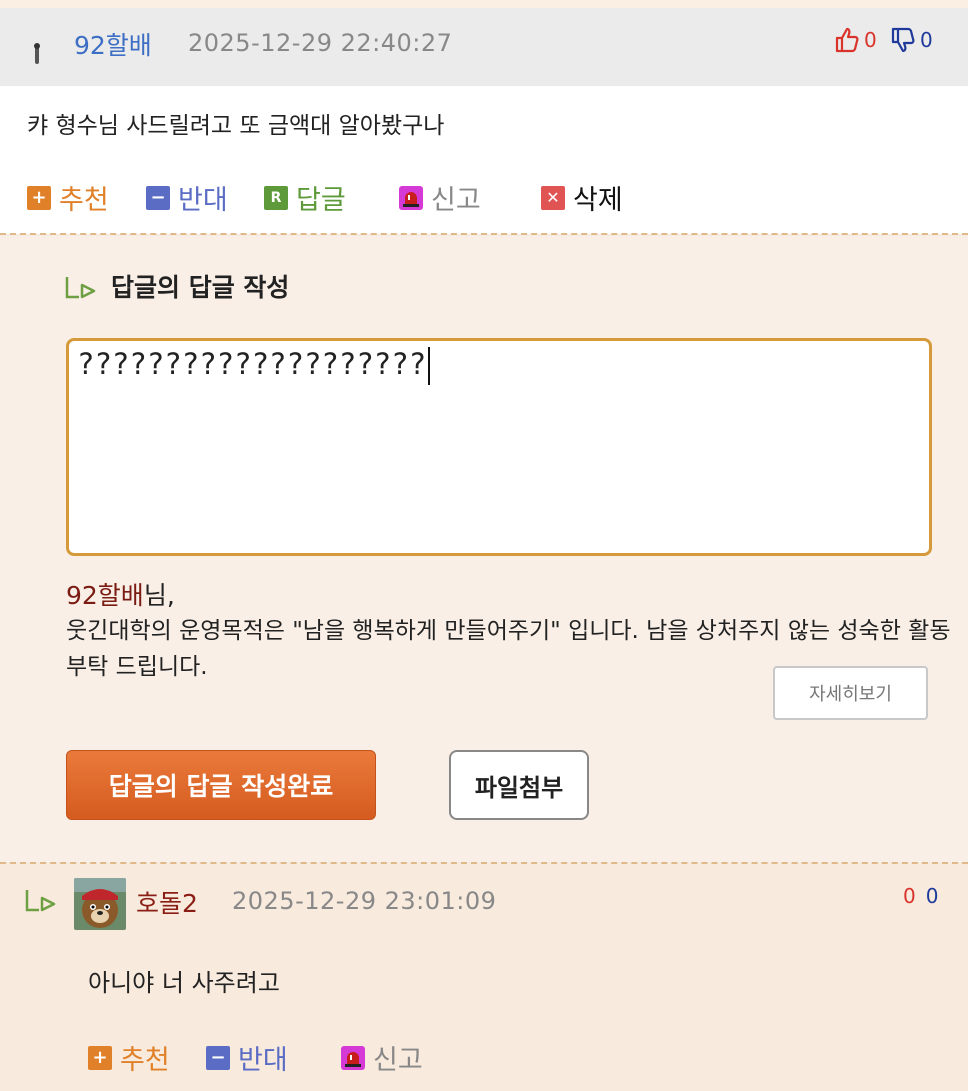  What do you see at coordinates (903, 40) in the screenshot?
I see `thumbs-down-icon` at bounding box center [903, 40].